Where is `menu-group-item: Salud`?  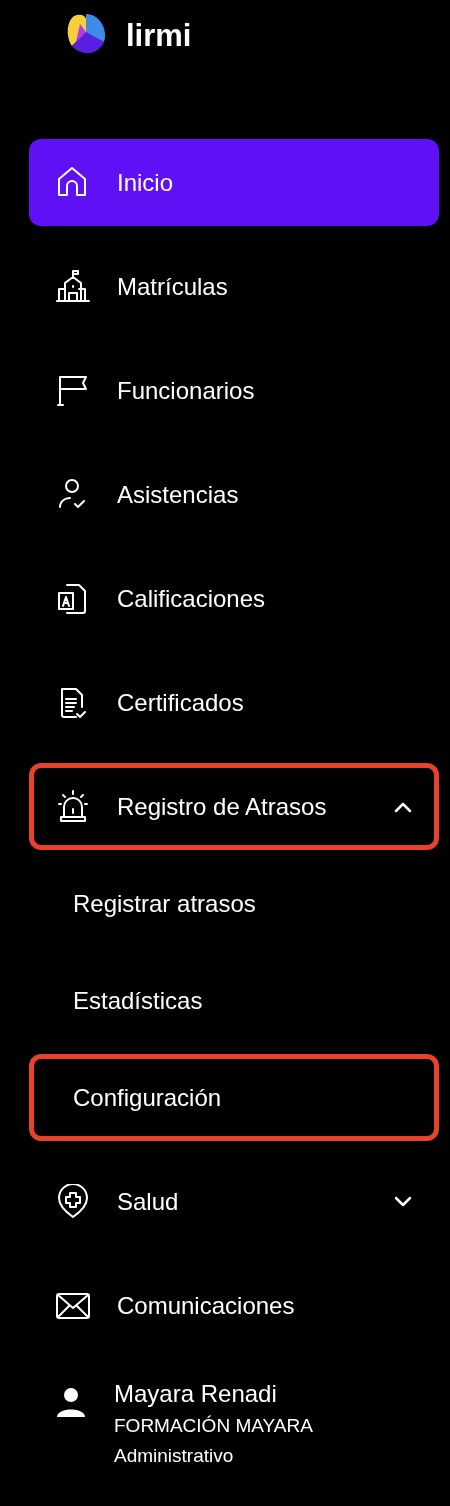 menu-group-item: Salud is located at coordinates (234, 1201).